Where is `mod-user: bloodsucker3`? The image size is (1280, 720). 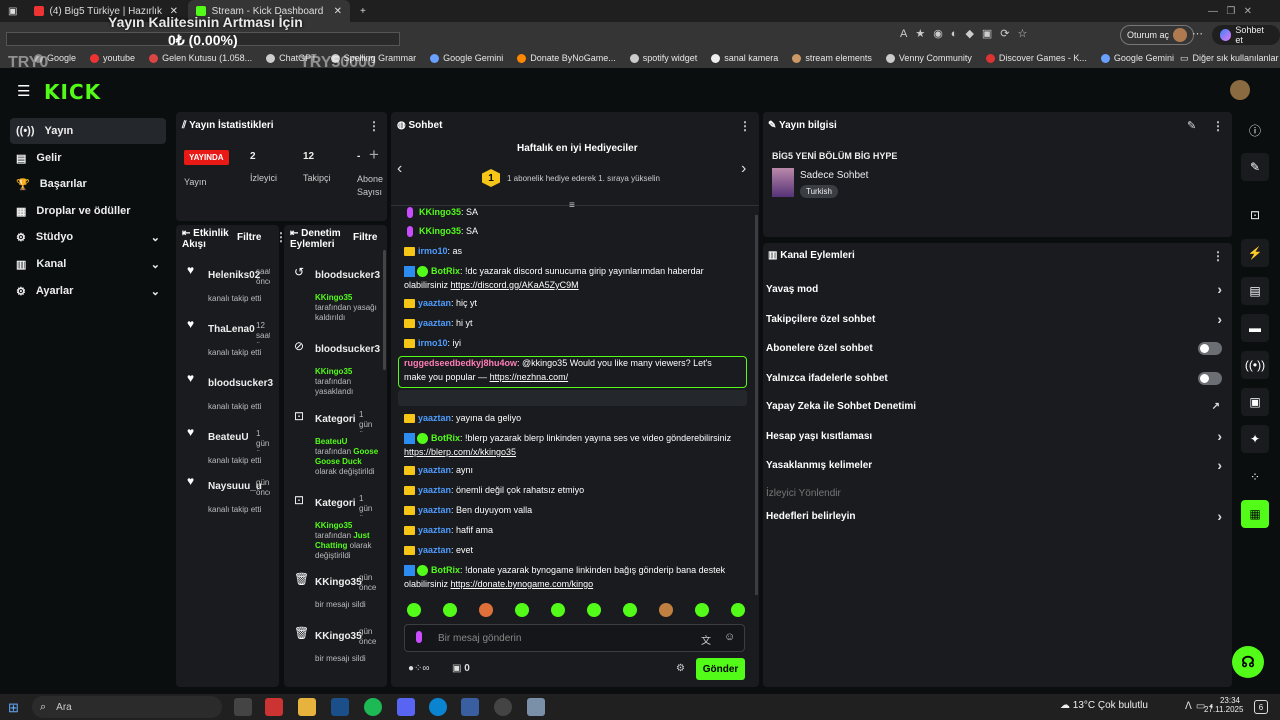
mod-user: bloodsucker3 is located at coordinates (347, 275).